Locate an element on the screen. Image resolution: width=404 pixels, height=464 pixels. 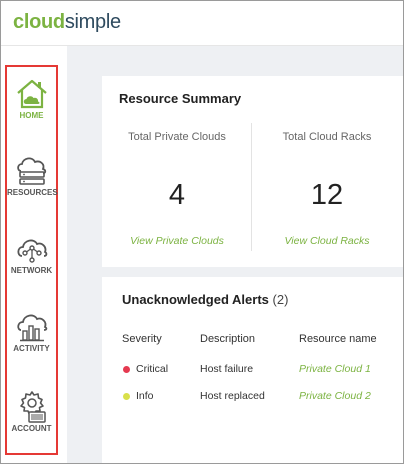
column-header-description: Description is located at coordinates (228, 339).